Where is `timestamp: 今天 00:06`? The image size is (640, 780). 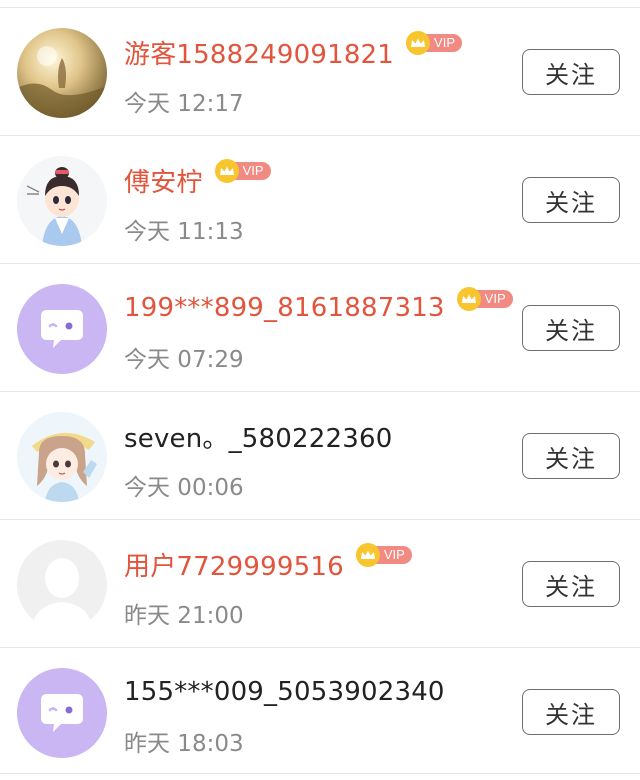
timestamp: 今天 00:06 is located at coordinates (184, 488).